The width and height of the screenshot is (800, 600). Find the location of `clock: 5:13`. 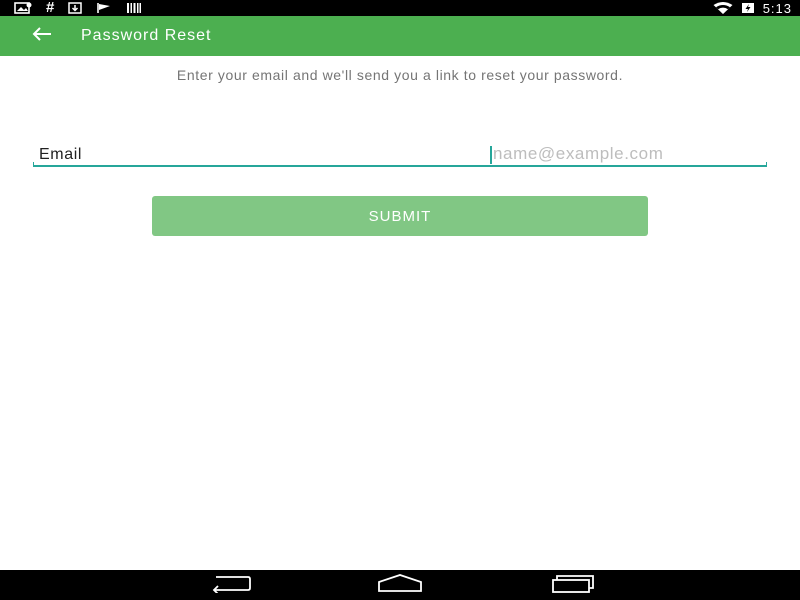

clock: 5:13 is located at coordinates (777, 8).